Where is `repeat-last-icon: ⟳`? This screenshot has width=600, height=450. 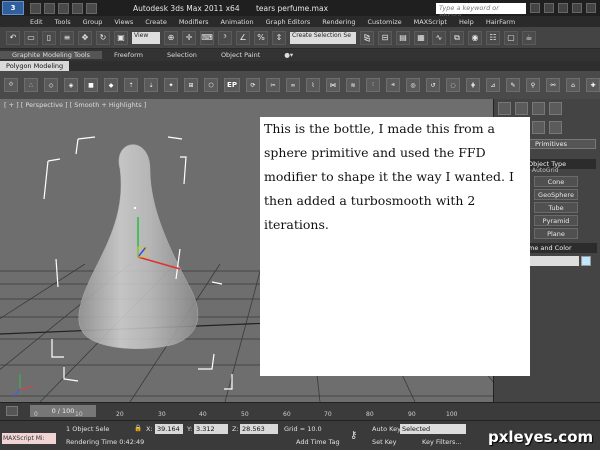 repeat-last-icon: ⟳ is located at coordinates (253, 85).